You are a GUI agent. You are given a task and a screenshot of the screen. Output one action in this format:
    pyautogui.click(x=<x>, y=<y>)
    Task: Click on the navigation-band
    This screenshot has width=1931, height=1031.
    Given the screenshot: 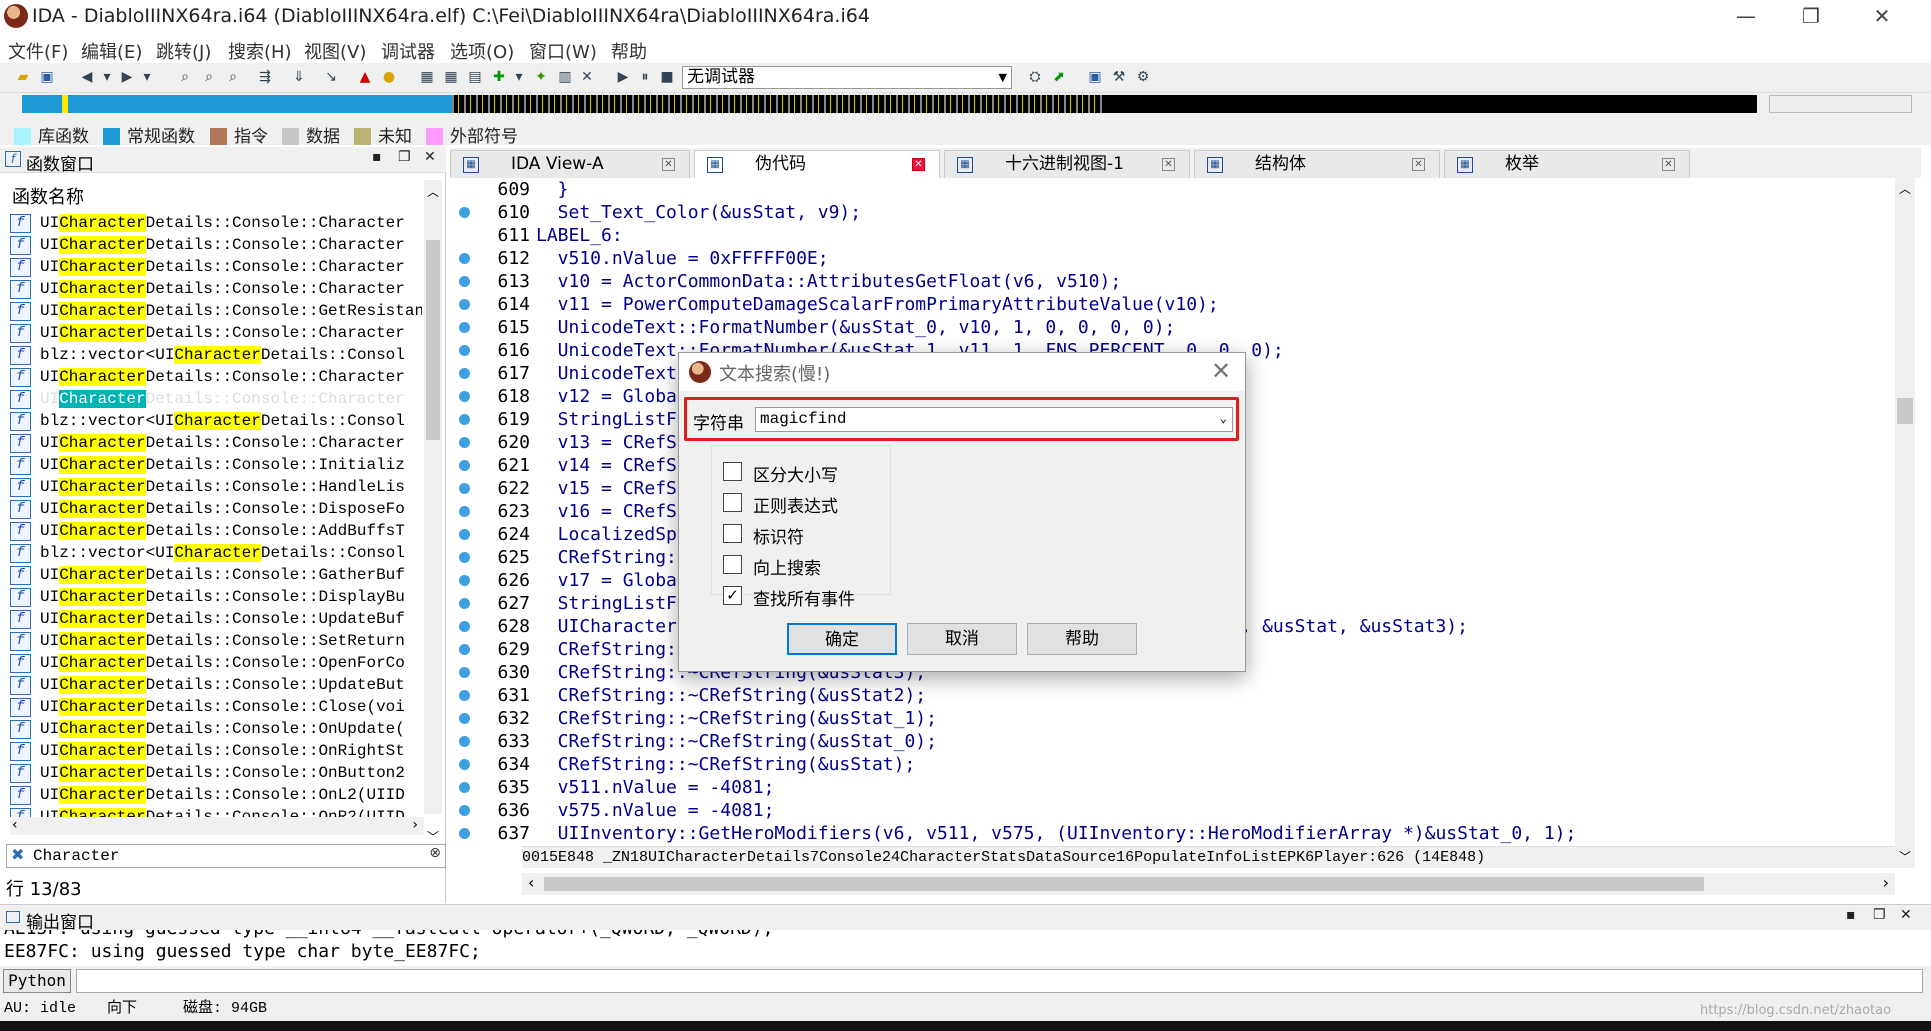 What is the action you would take?
    pyautogui.click(x=889, y=104)
    